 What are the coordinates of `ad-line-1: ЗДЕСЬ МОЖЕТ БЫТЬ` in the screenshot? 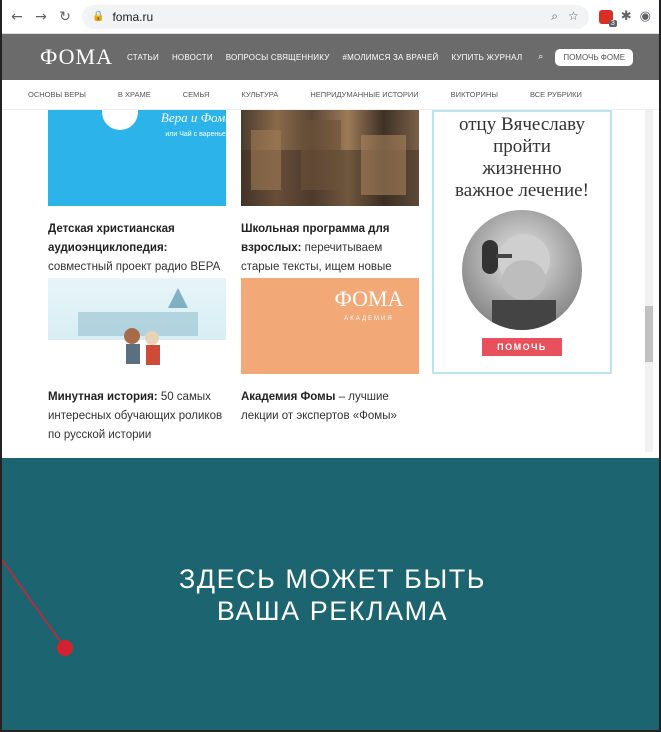 It's located at (332, 579).